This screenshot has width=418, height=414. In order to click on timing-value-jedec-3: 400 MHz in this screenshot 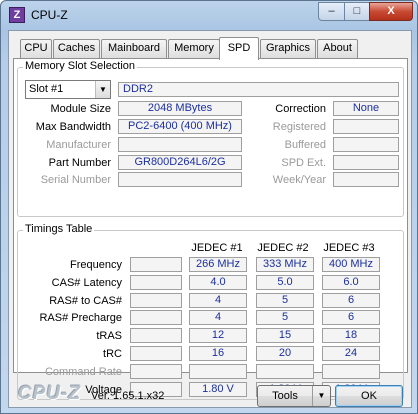, I will do `click(351, 264)`.